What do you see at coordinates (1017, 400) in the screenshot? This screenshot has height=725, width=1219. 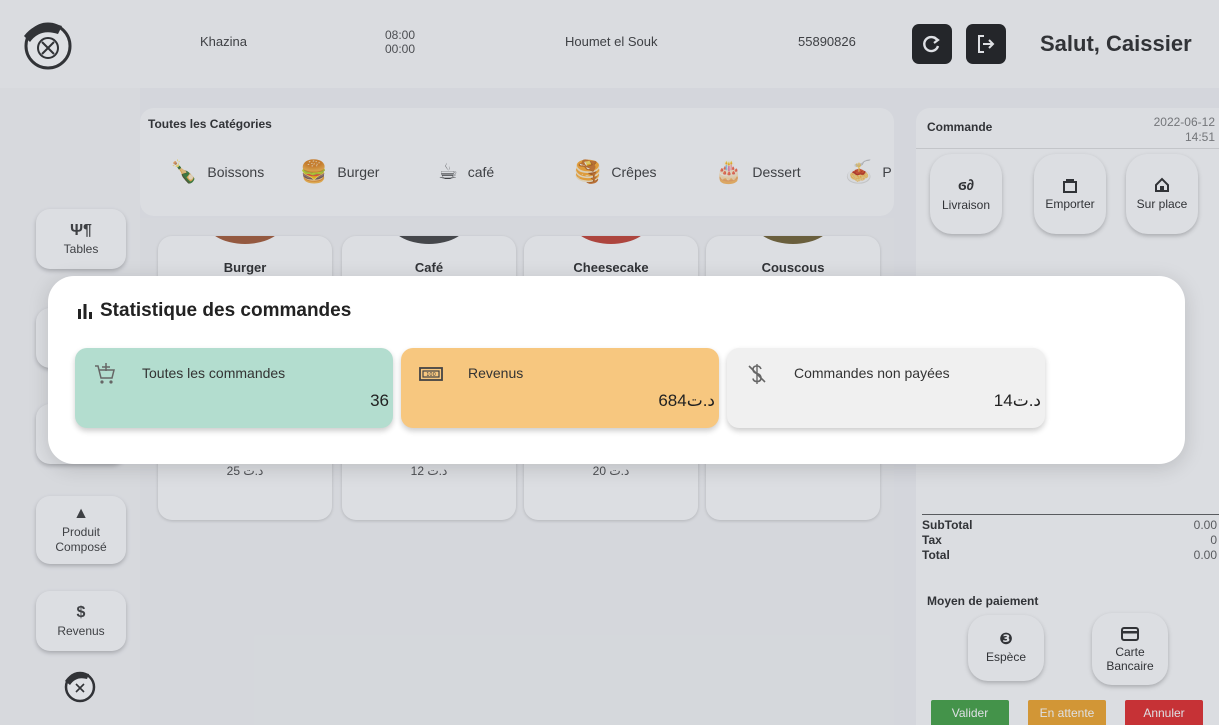 I see `stat-value: 14د.ت` at bounding box center [1017, 400].